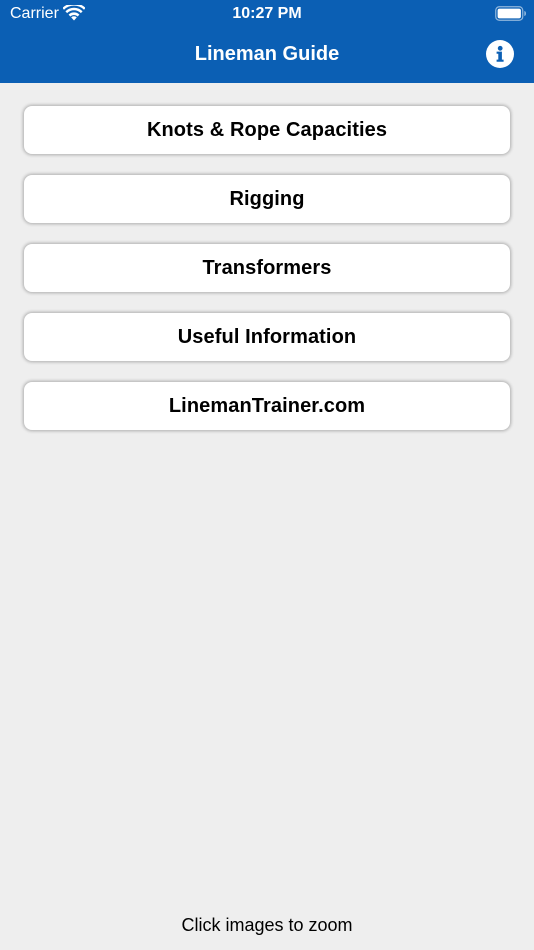  Describe the element at coordinates (511, 13) in the screenshot. I see `battery-icon` at that location.